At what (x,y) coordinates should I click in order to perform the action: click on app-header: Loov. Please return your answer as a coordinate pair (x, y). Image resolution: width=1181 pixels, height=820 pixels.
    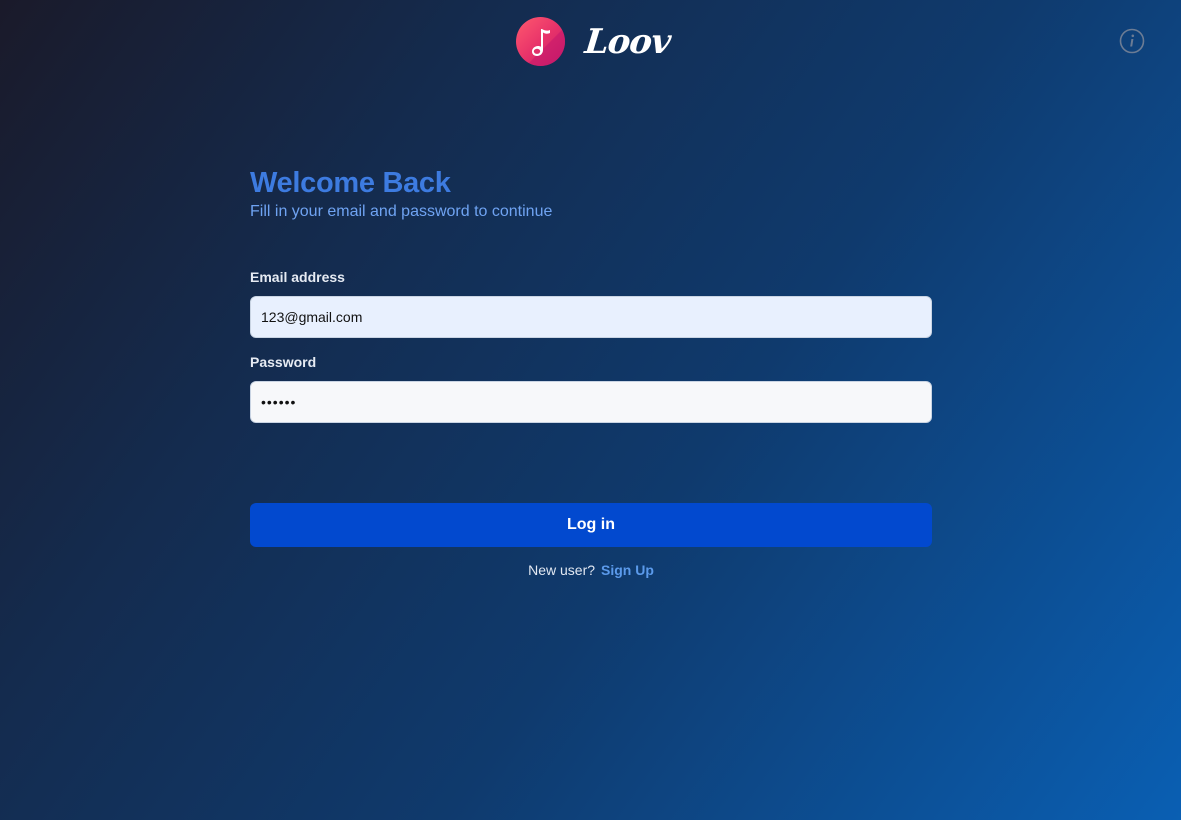
    Looking at the image, I should click on (590, 42).